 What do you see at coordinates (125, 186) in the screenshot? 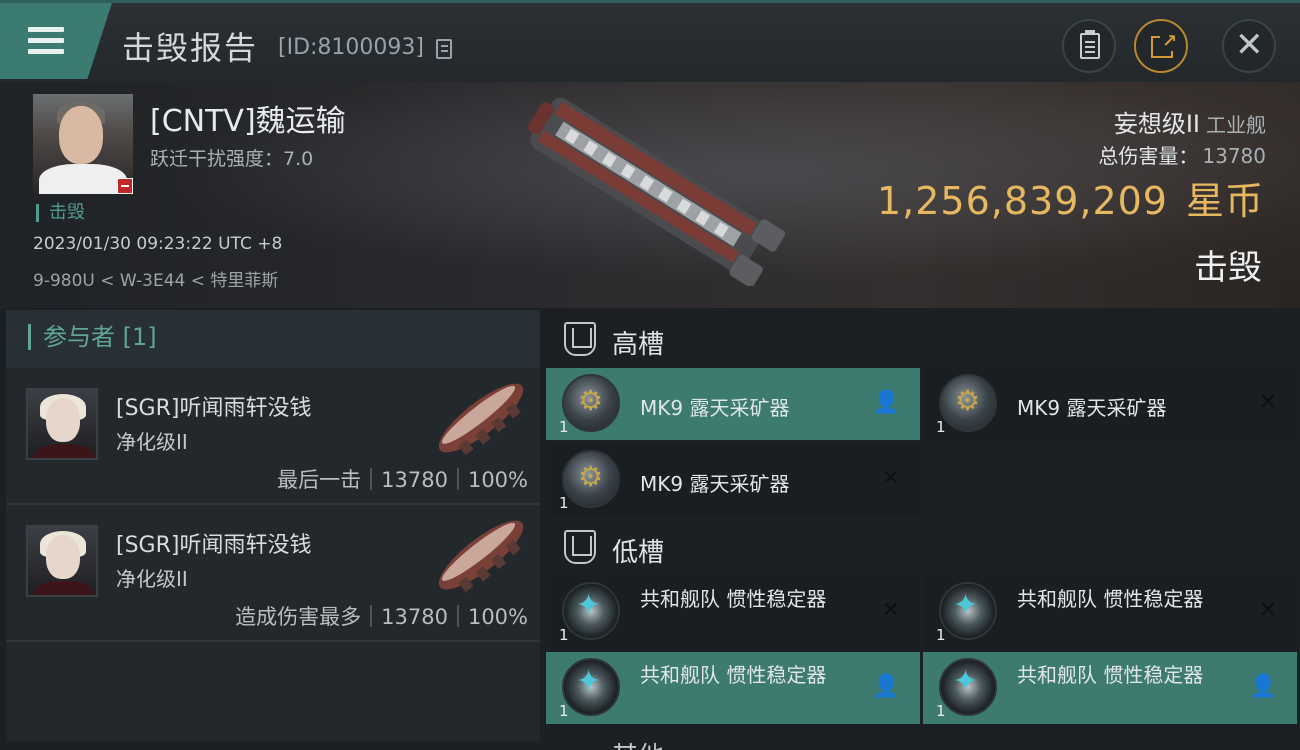
I see `destroyed-badge-icon` at bounding box center [125, 186].